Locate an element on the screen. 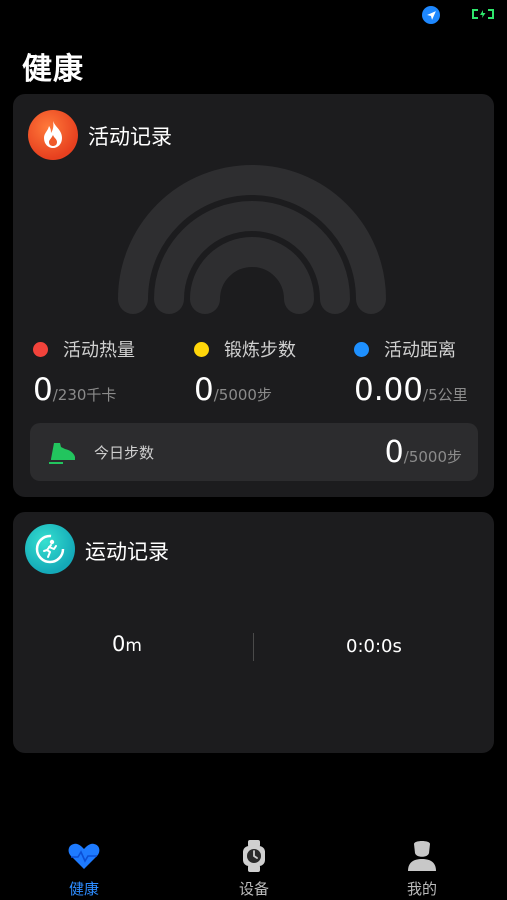  tab-me: 我的 is located at coordinates (422, 865).